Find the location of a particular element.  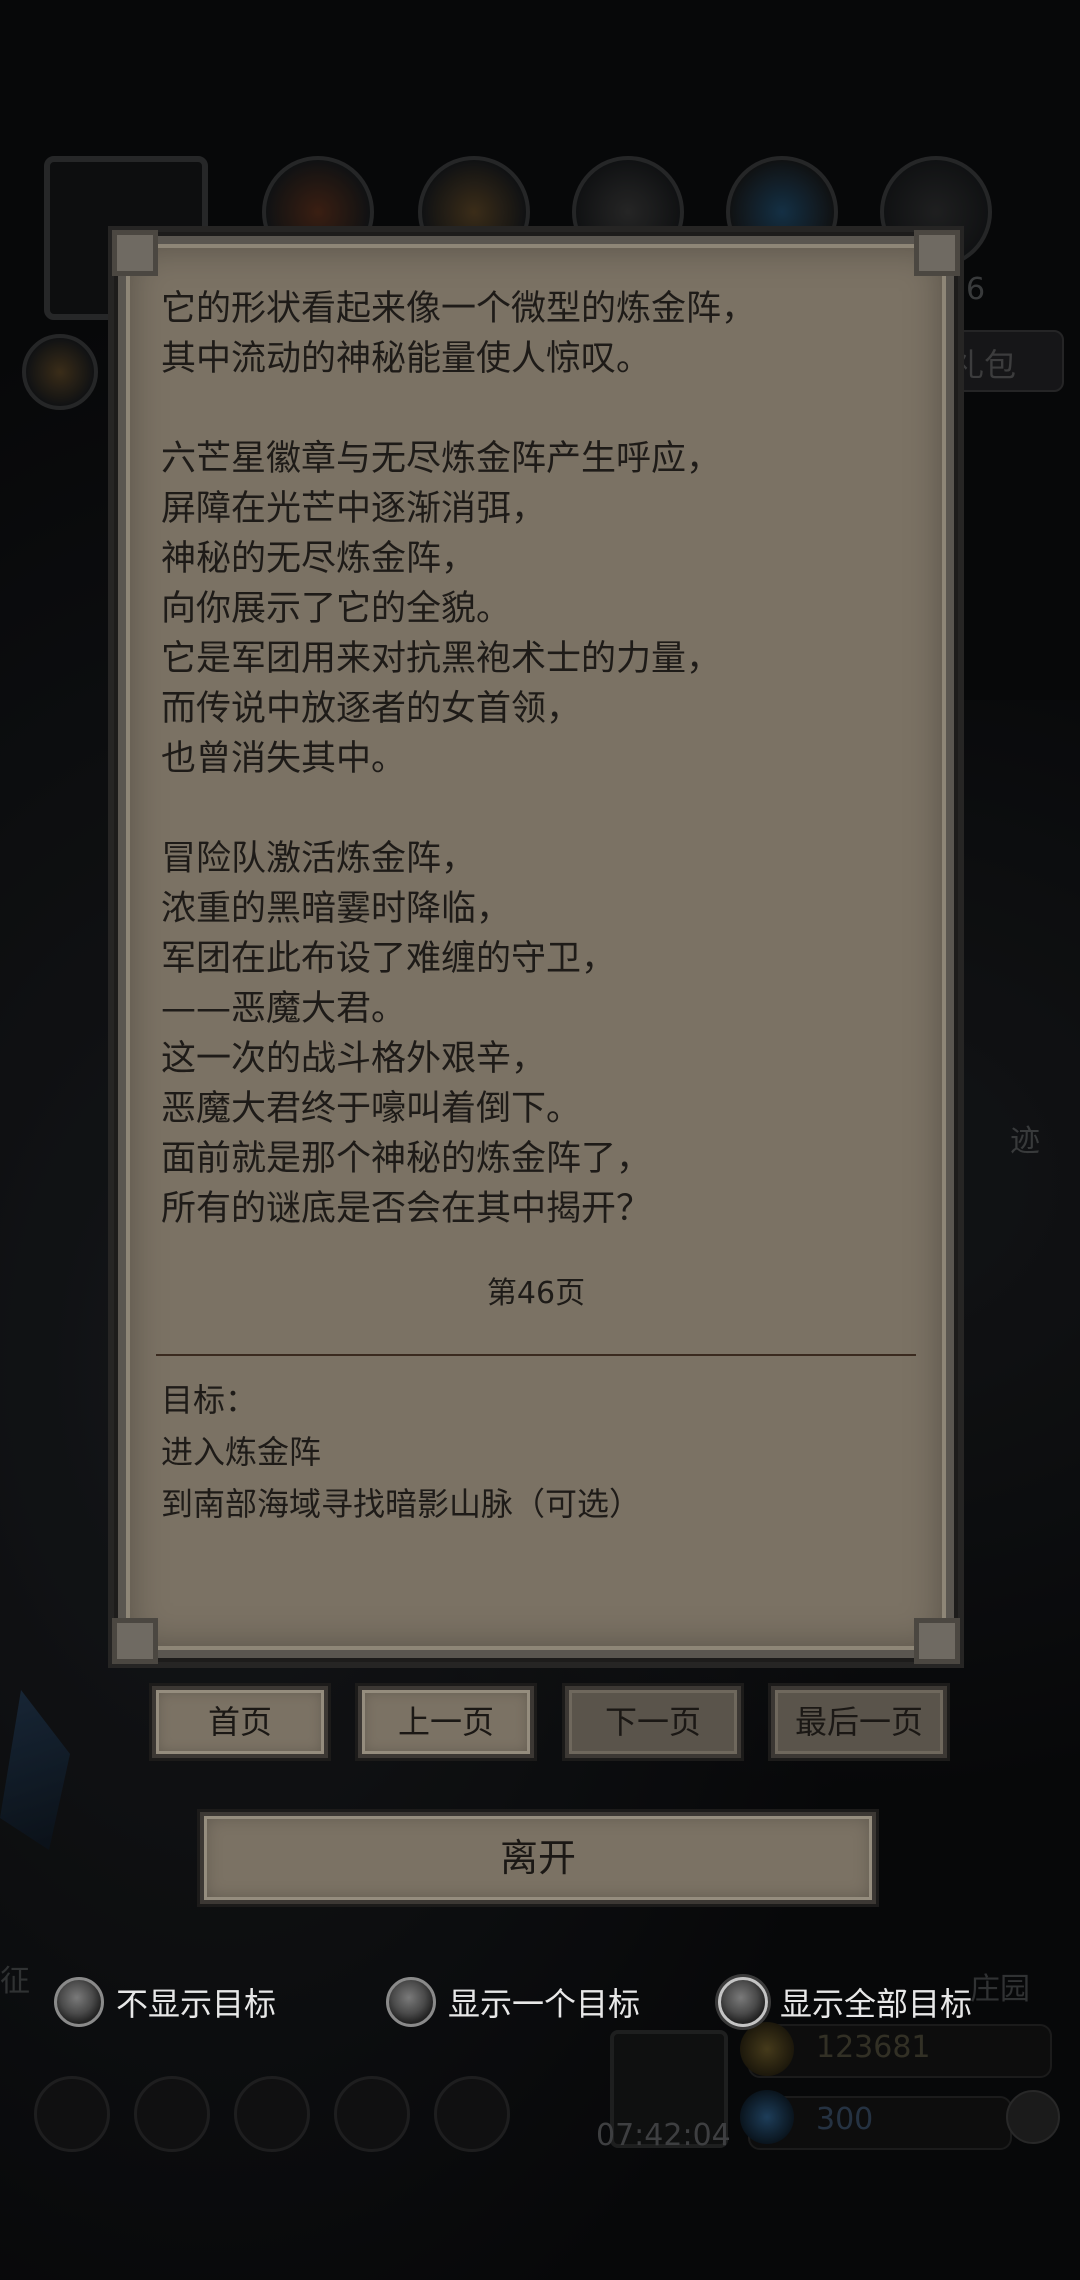

story-line: 神秘的无尽炼金阵， is located at coordinates (319, 559).